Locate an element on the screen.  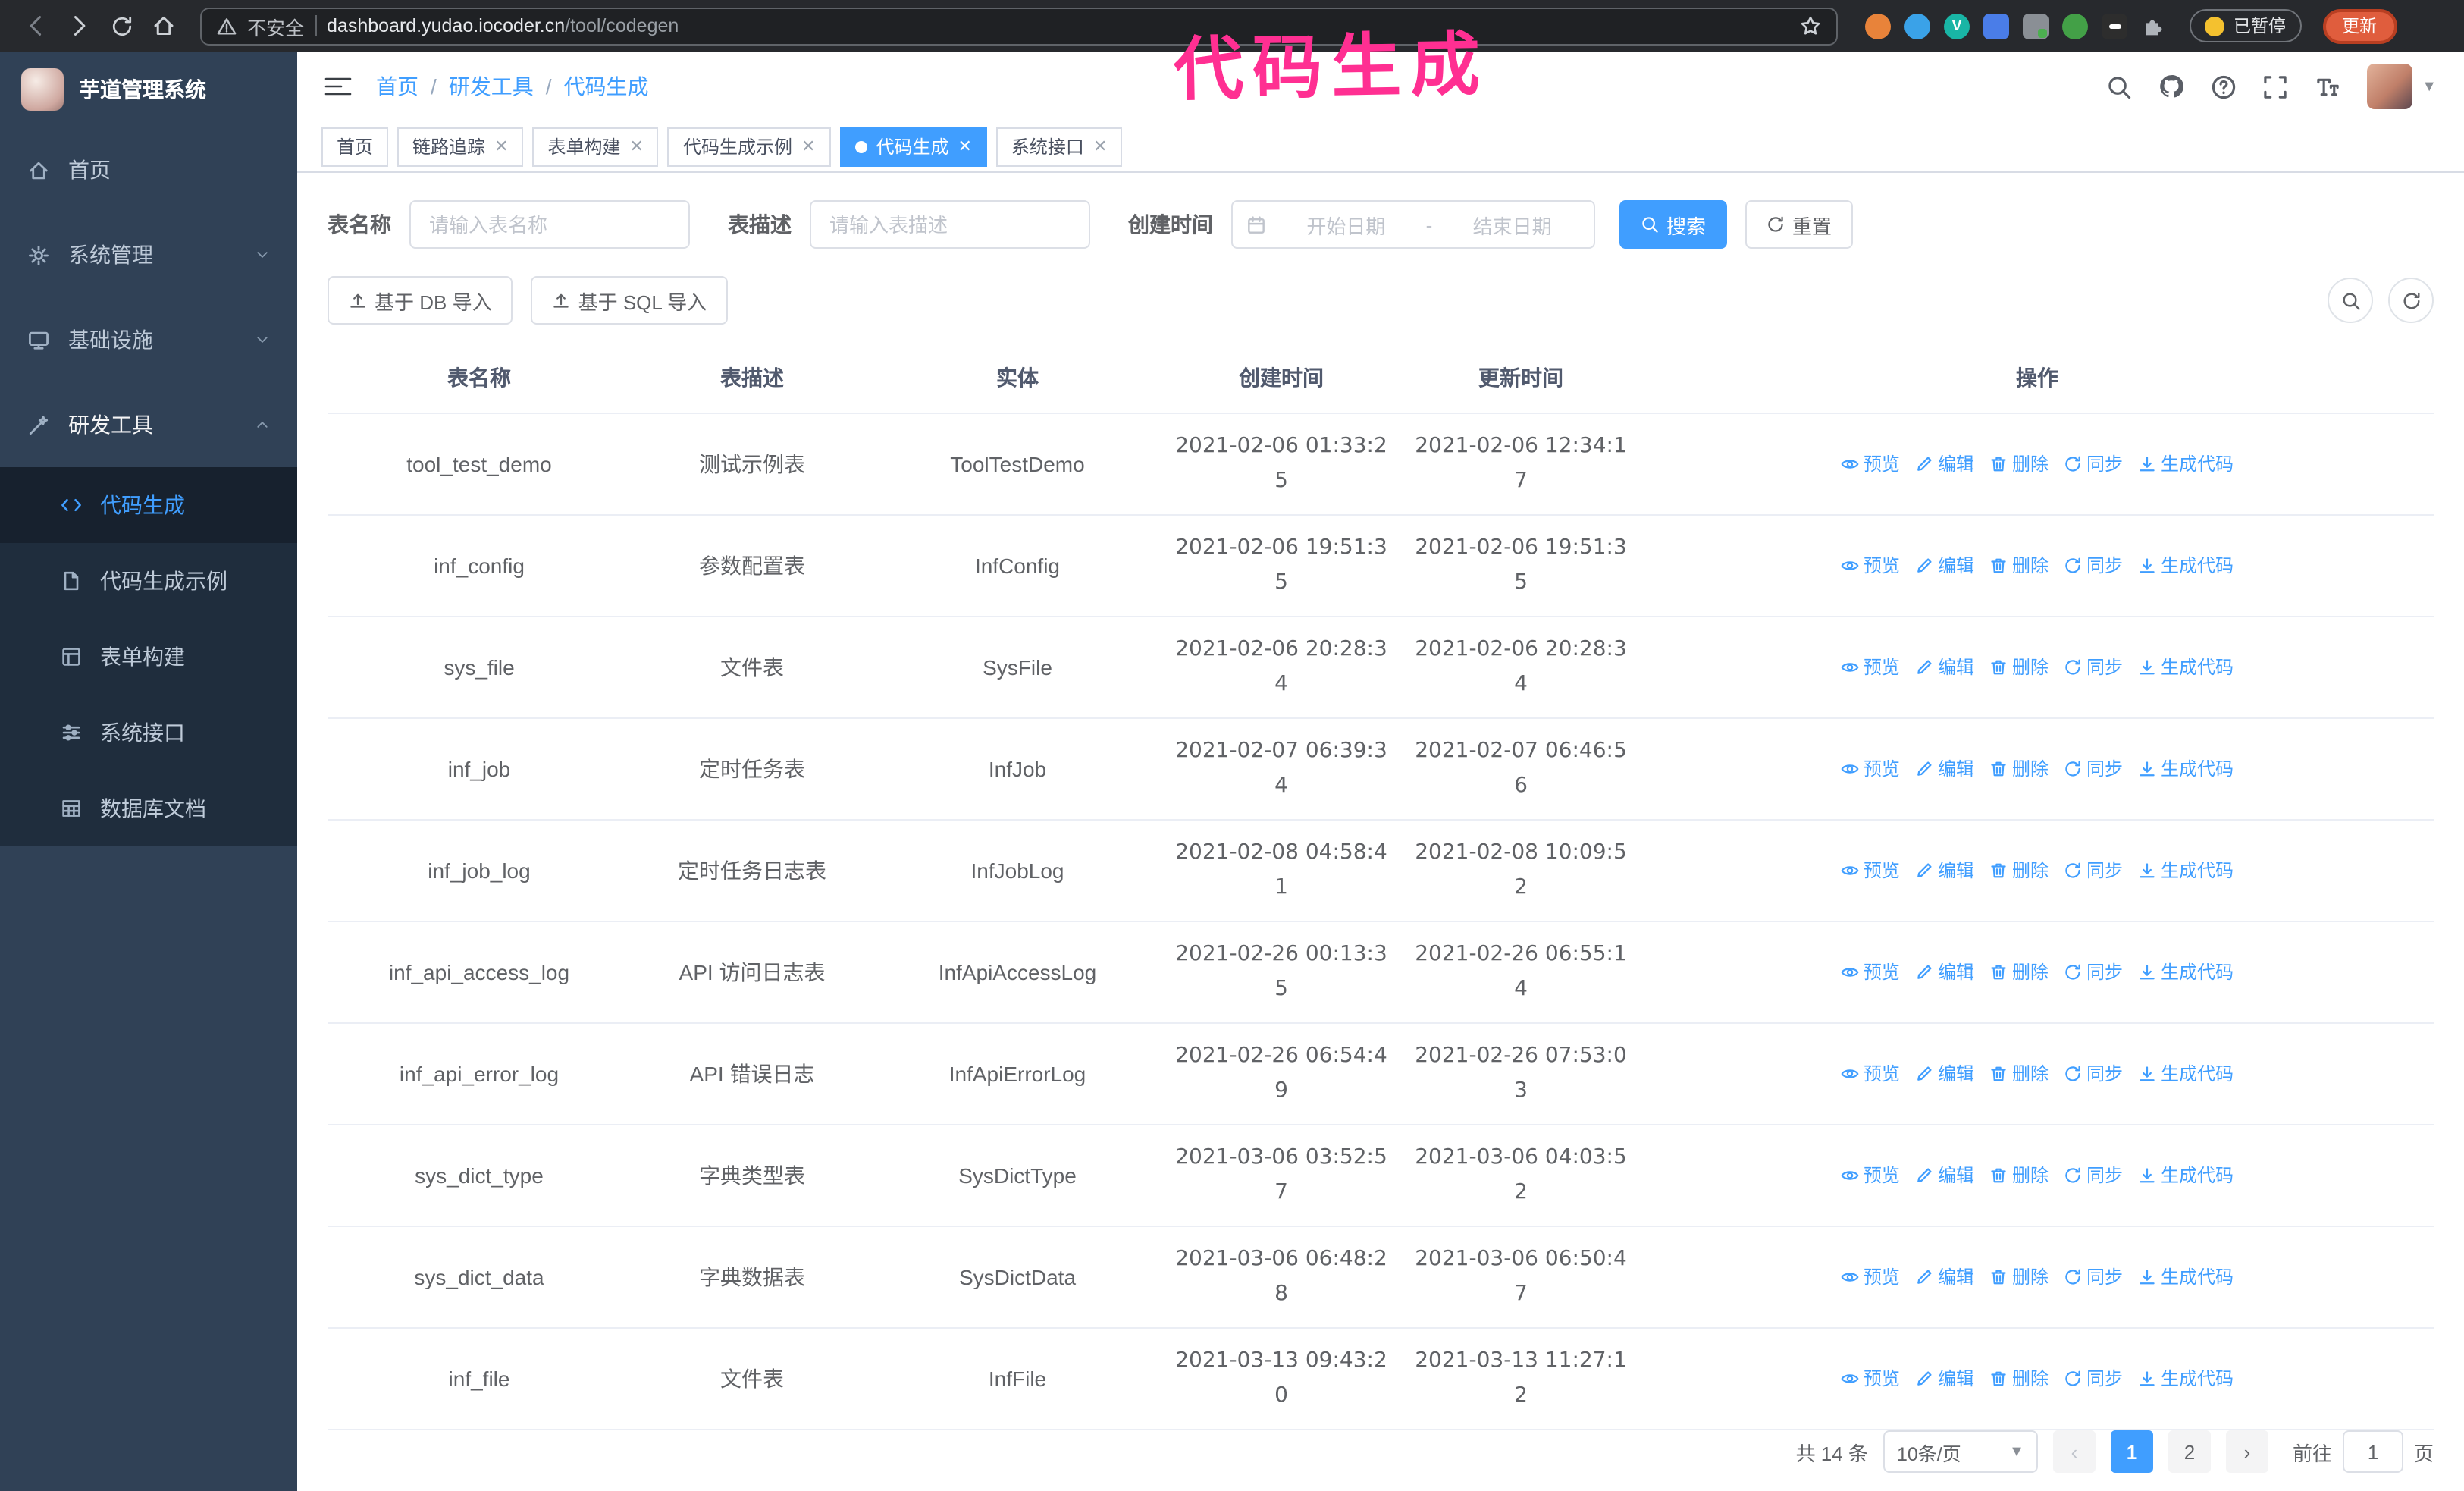
sidebar-item-infra: 基础设施 is located at coordinates (148, 339).